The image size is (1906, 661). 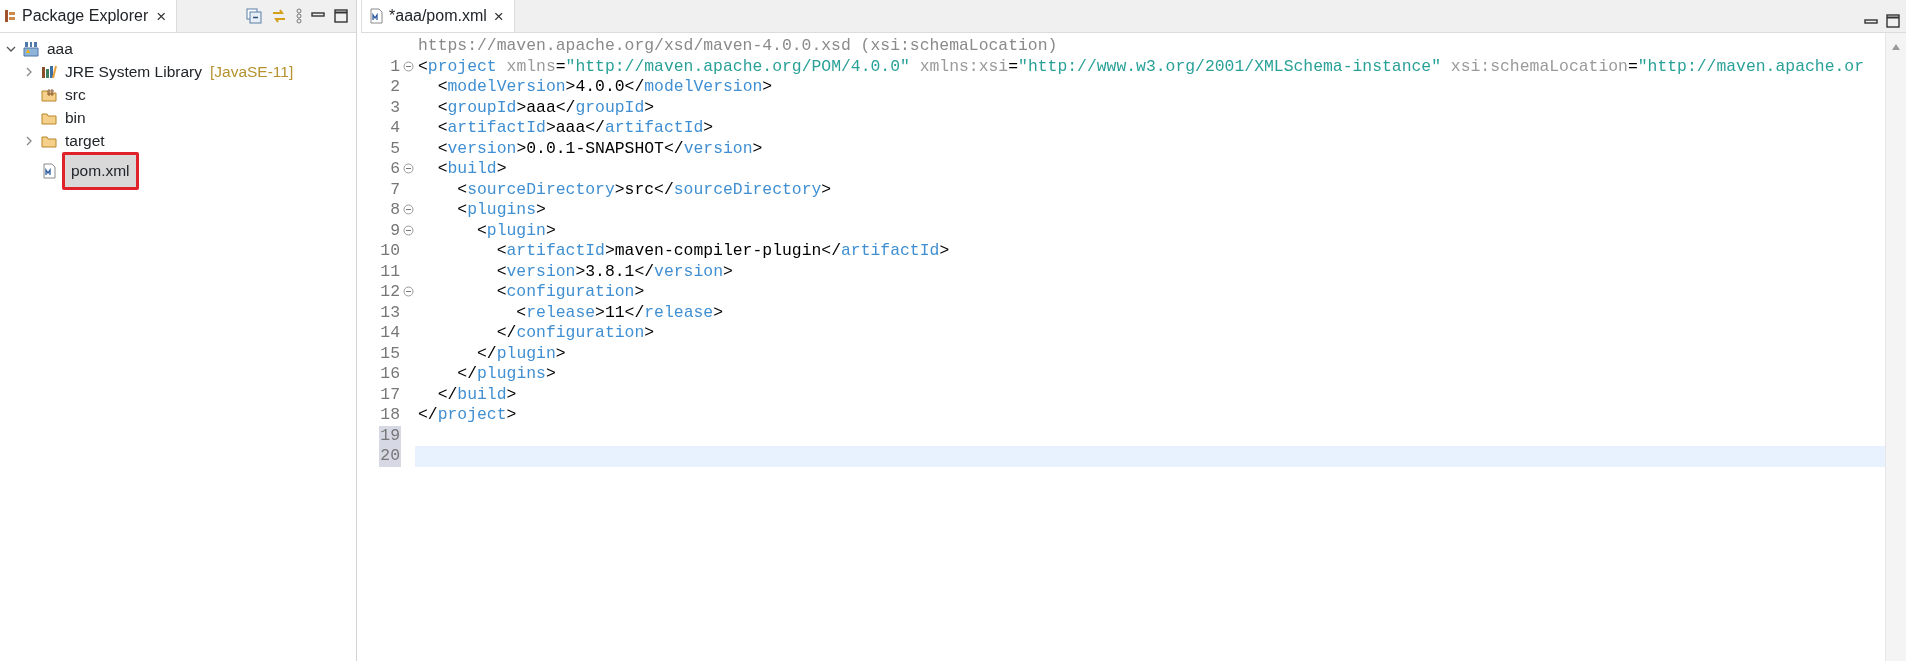 I want to click on view-menu-icon, so click(x=299, y=16).